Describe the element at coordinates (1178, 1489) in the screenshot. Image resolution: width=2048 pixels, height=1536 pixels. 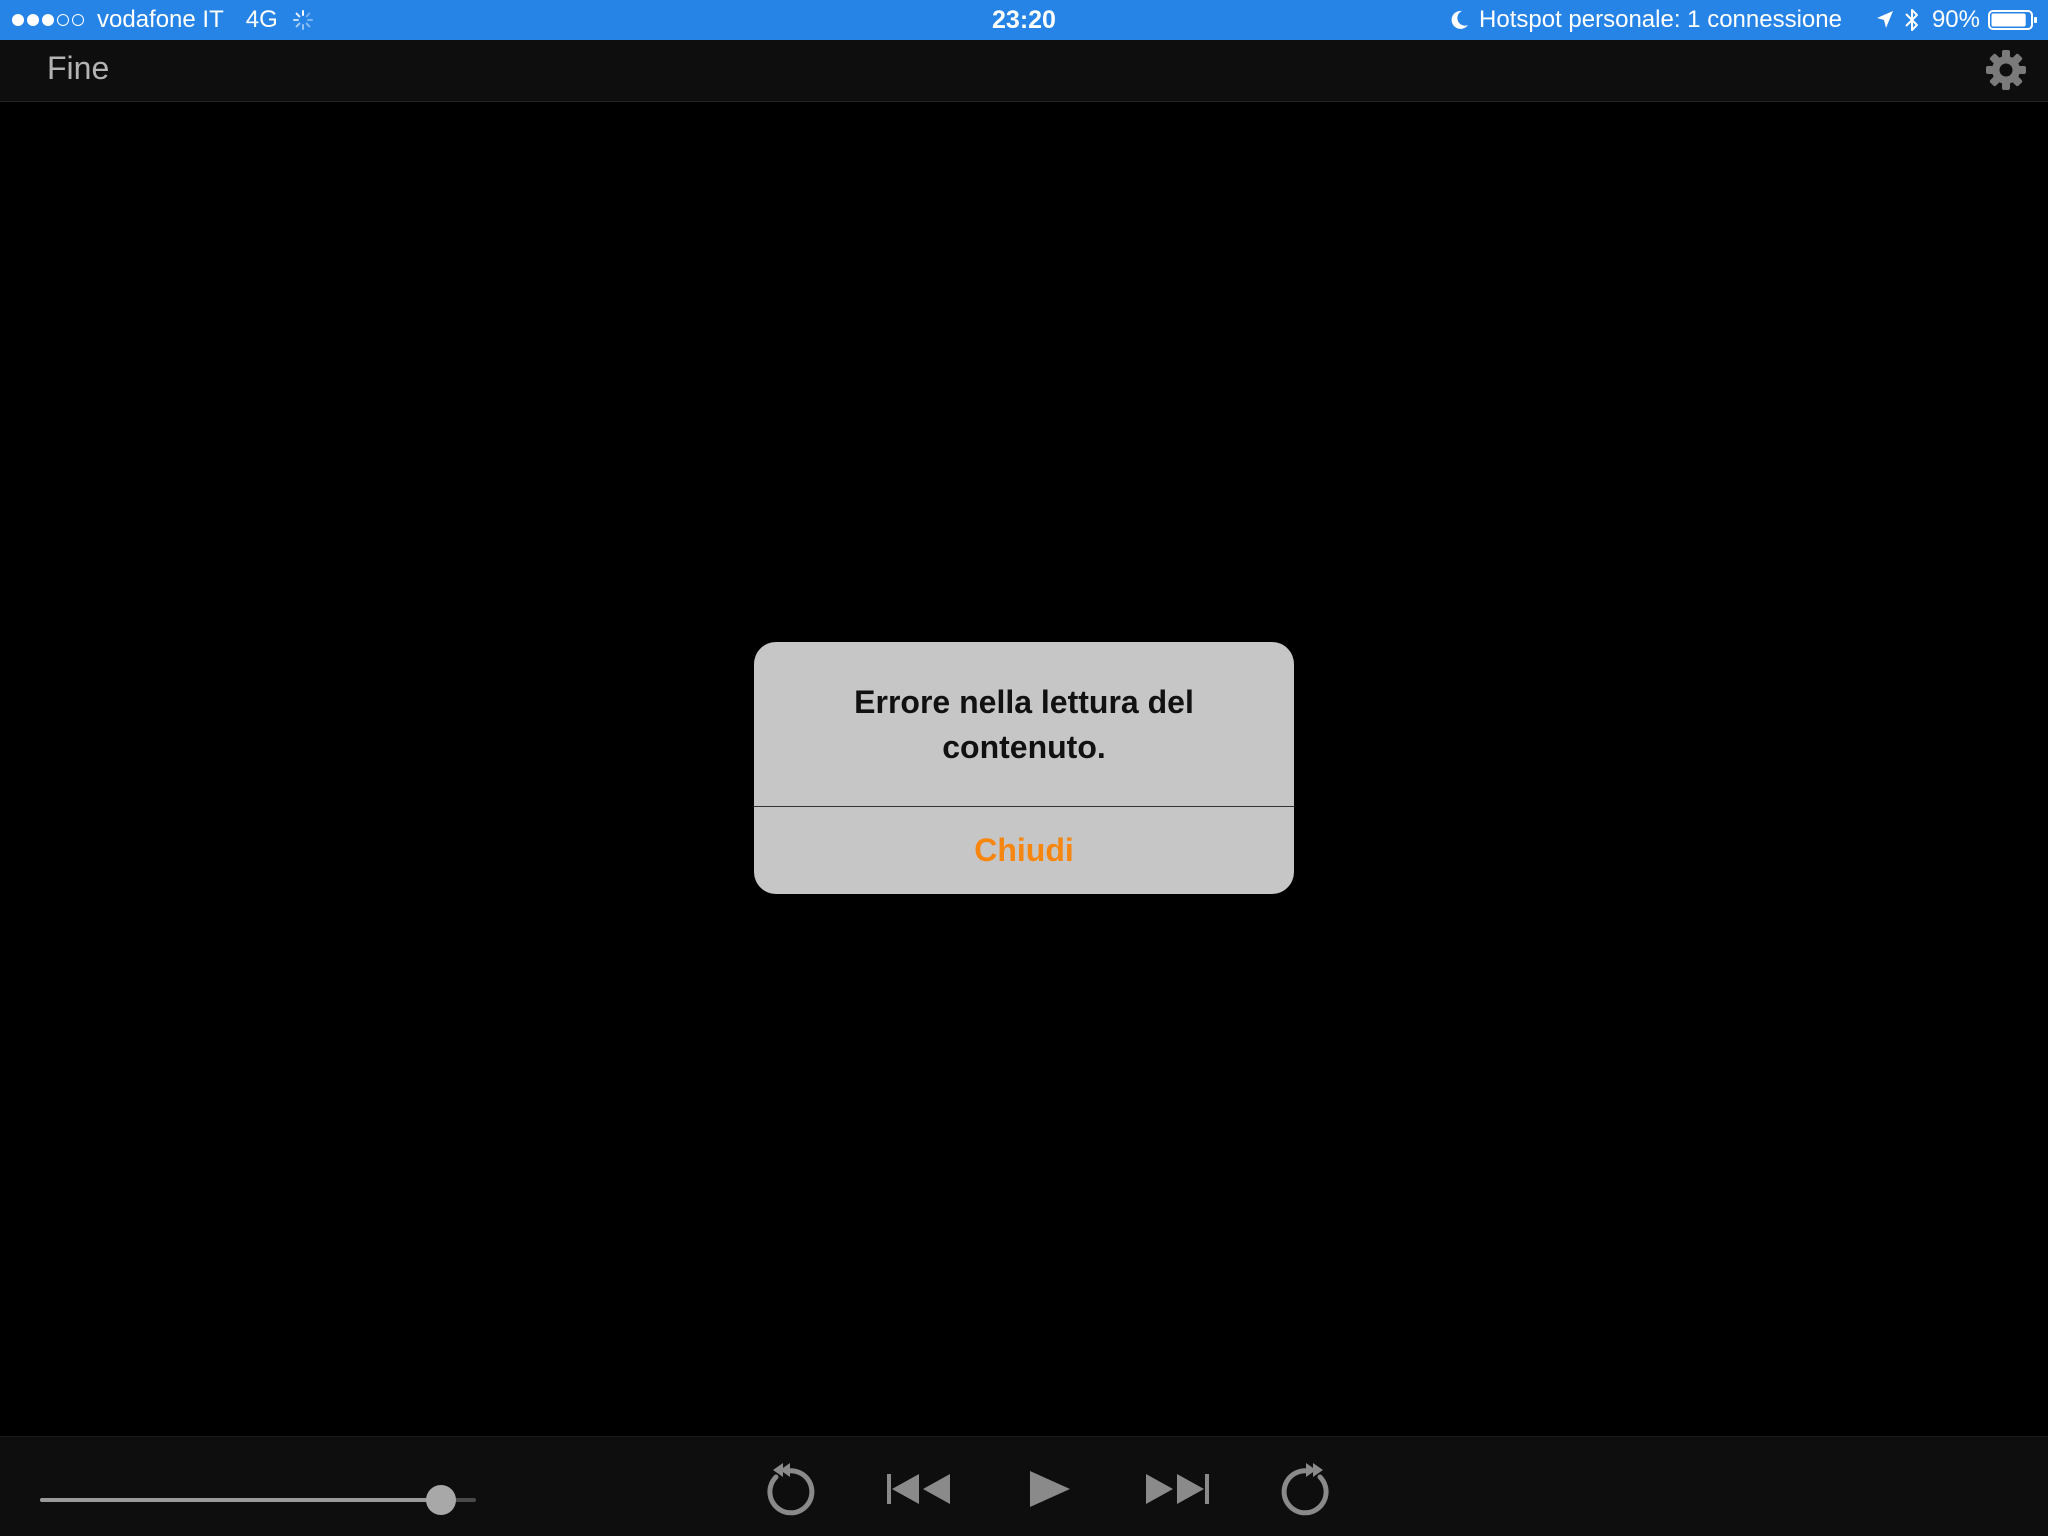
I see `skip-forward-icon` at that location.